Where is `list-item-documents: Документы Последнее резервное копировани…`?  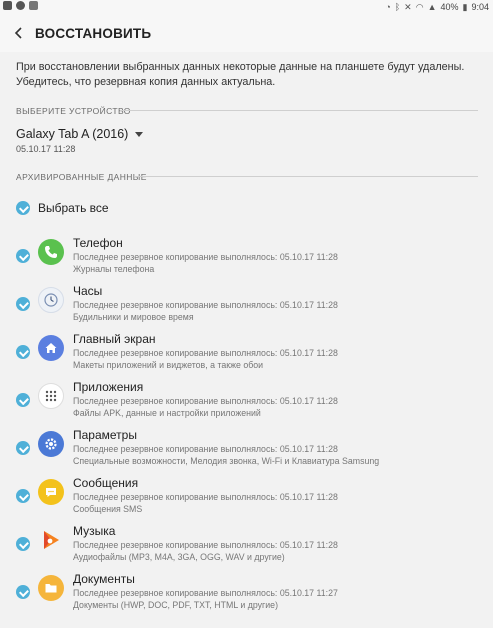
list-item-documents: Документы Последнее резервное копировани… is located at coordinates (246, 592).